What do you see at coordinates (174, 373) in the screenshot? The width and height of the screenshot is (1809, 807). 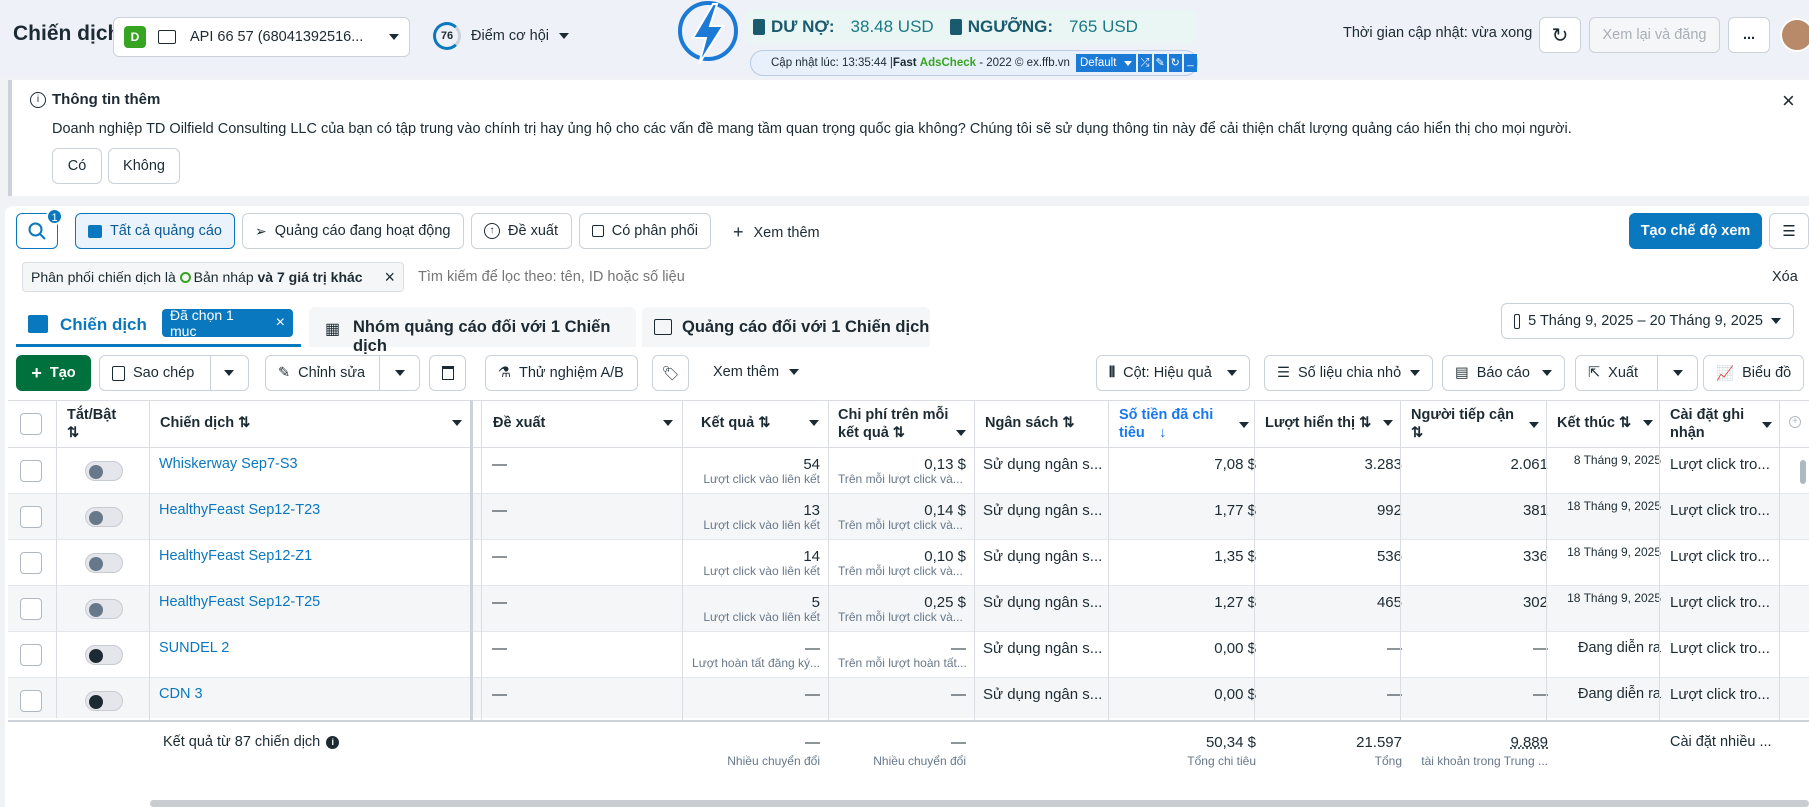 I see `duplicate-button: Sao chép` at bounding box center [174, 373].